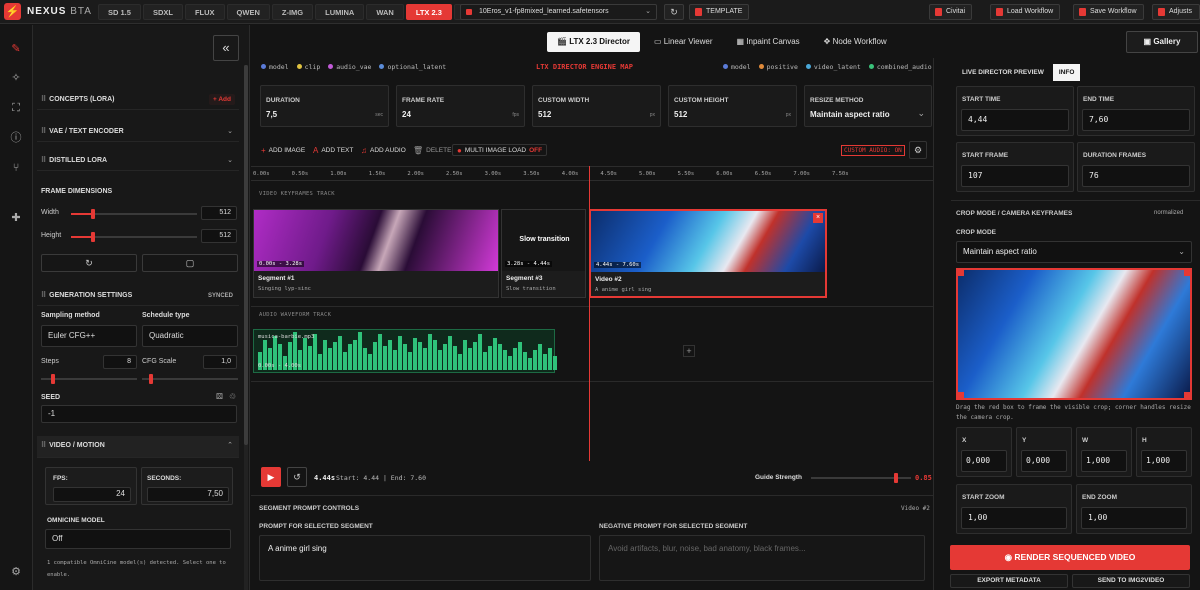 The image size is (1200, 590). I want to click on audio-clip: musica-barbie.mp3 0.00s - 4.00s, so click(405, 351).